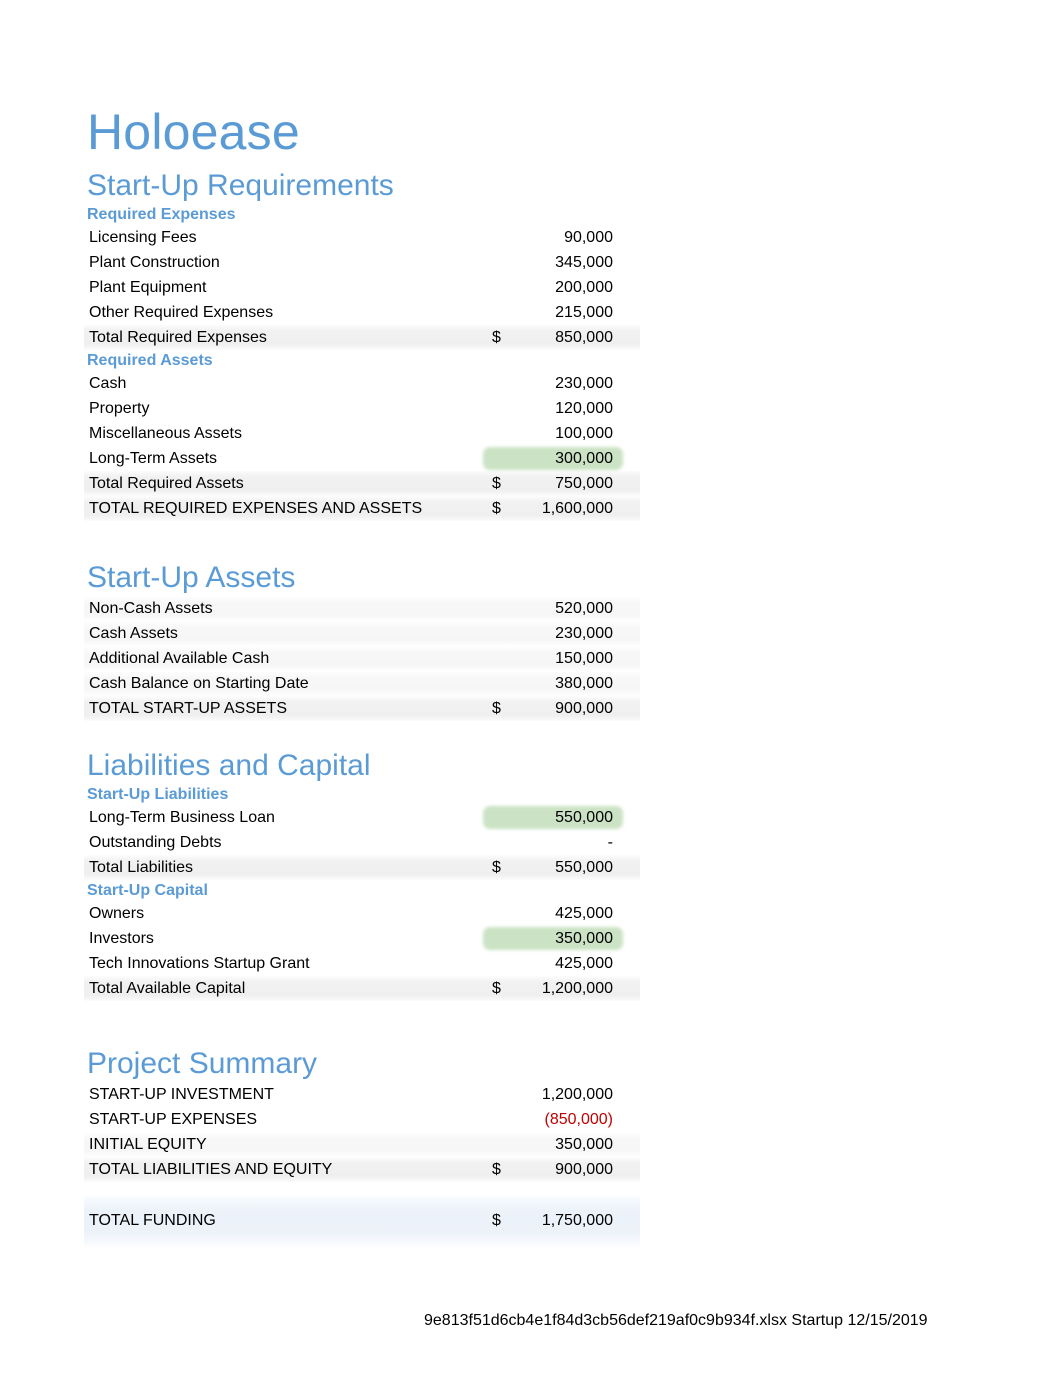  What do you see at coordinates (173, 1119) in the screenshot?
I see `row-label: START-UP EXPENSES` at bounding box center [173, 1119].